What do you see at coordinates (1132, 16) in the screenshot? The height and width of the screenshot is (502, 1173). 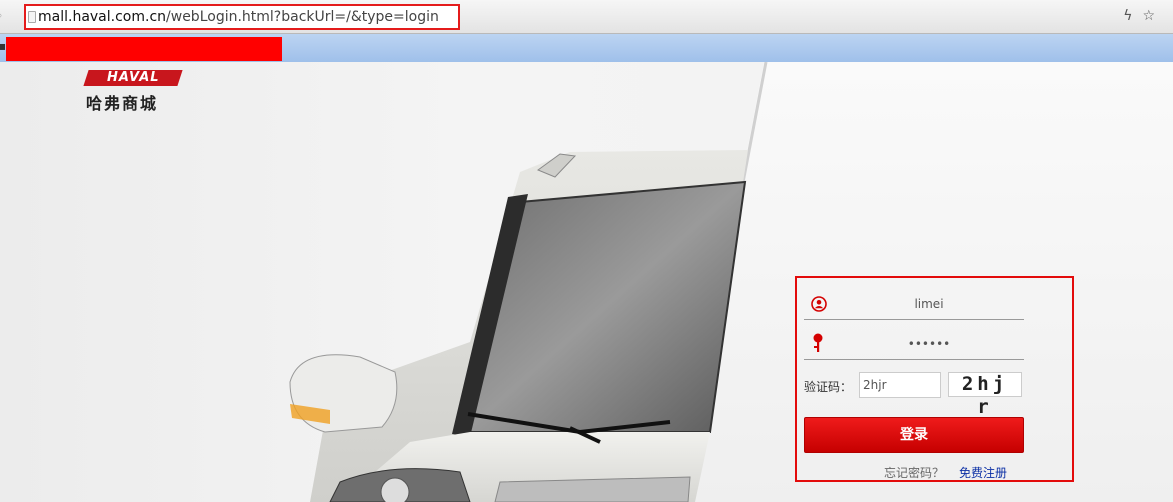 I see `lightning-icon: ϟ` at bounding box center [1132, 16].